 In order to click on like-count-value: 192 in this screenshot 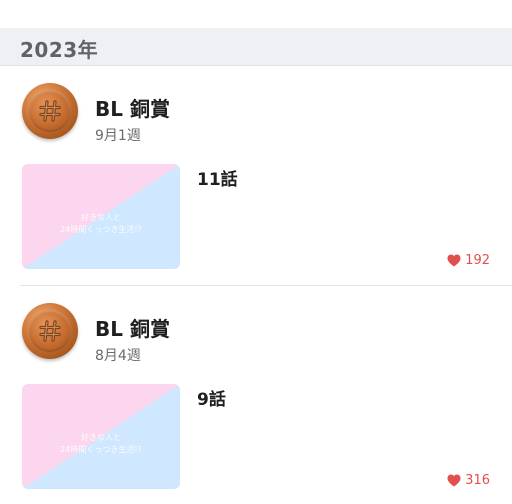, I will do `click(477, 260)`.